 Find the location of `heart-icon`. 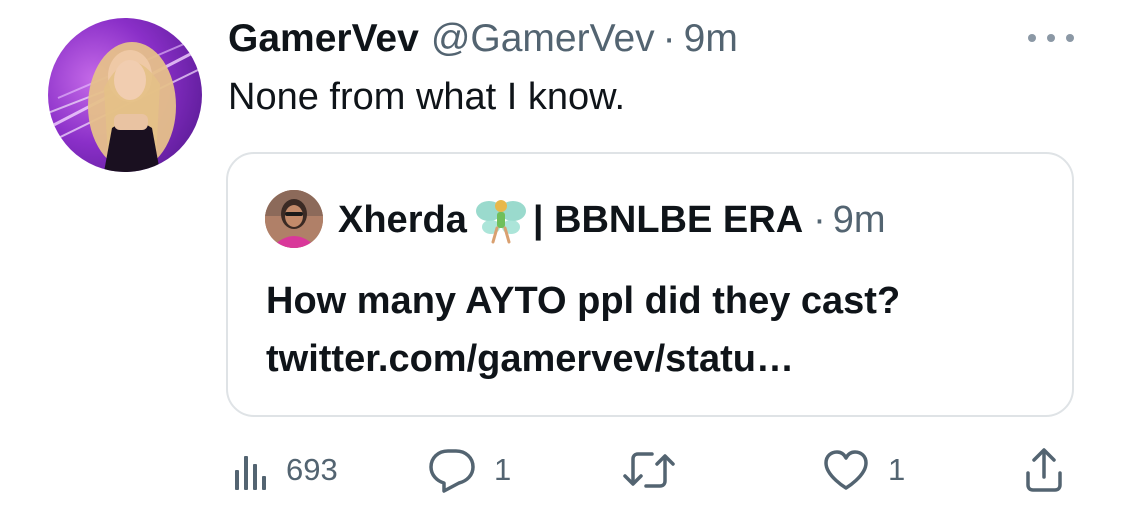

heart-icon is located at coordinates (846, 470).